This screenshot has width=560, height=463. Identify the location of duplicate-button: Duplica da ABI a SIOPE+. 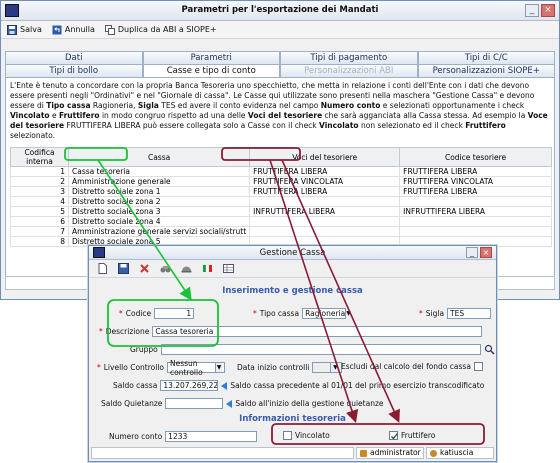
(160, 29).